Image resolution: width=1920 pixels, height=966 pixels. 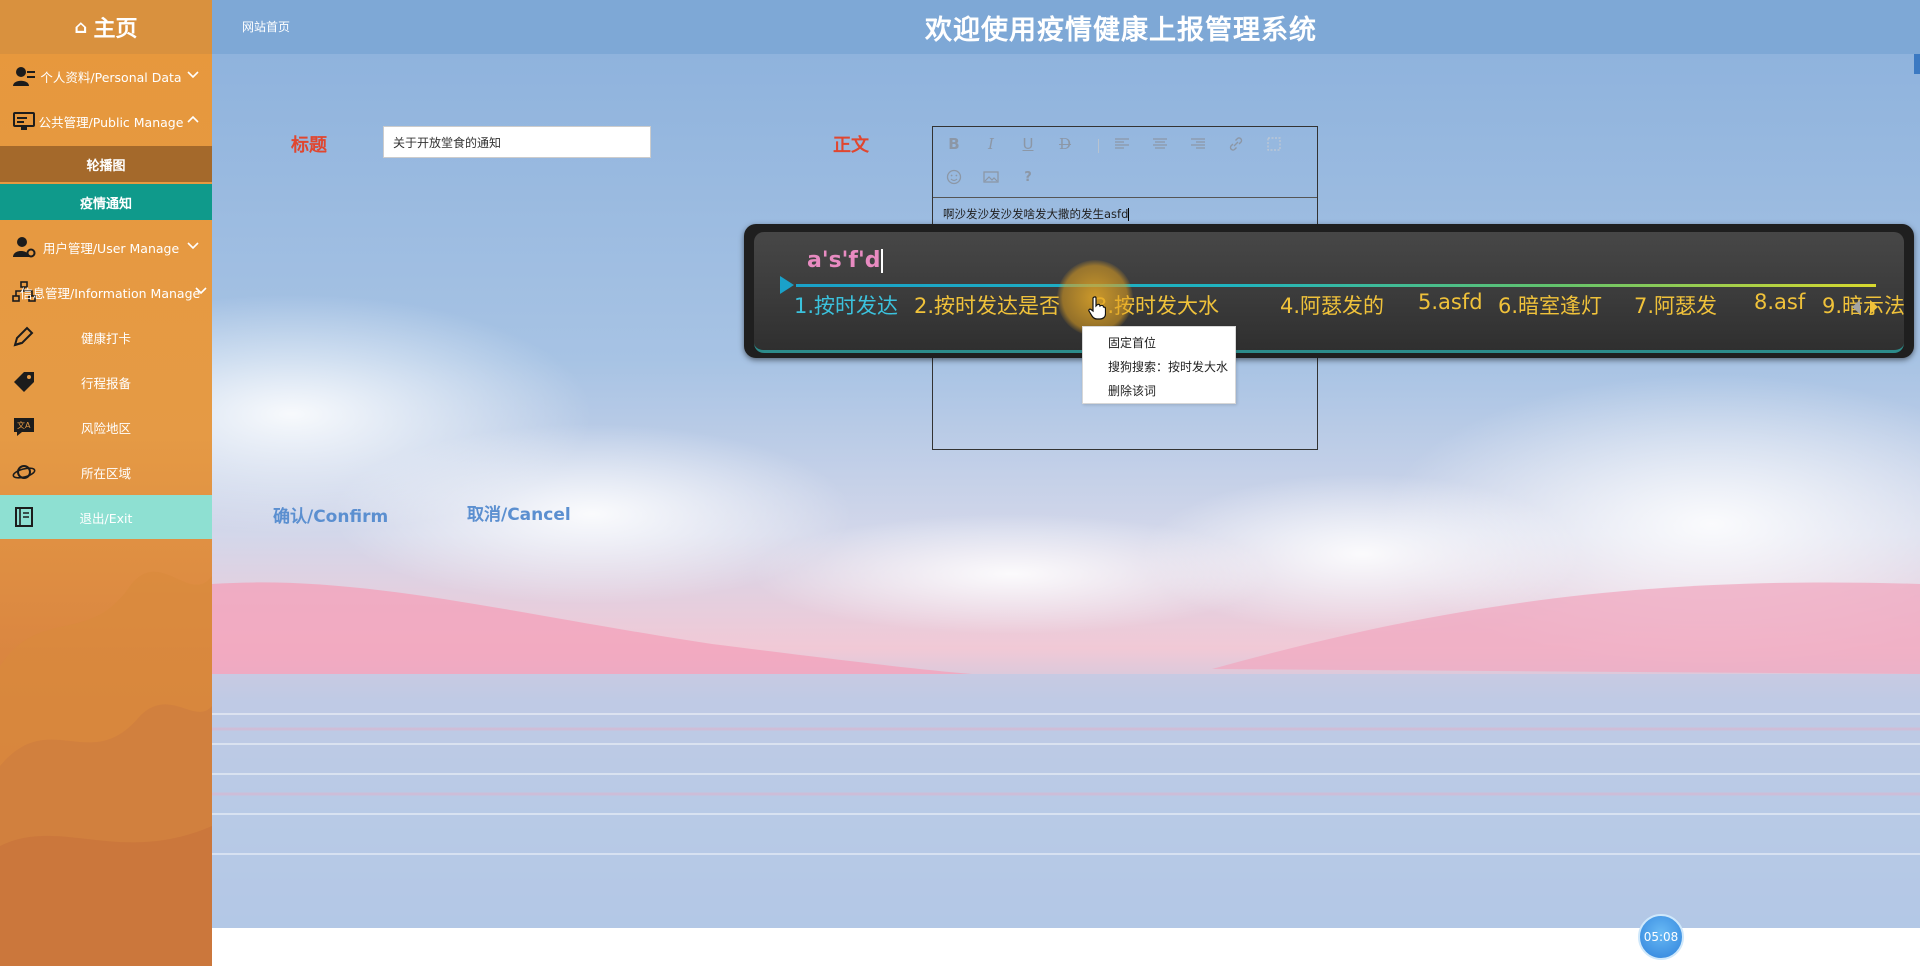 What do you see at coordinates (24, 247) in the screenshot?
I see `user-gear-icon` at bounding box center [24, 247].